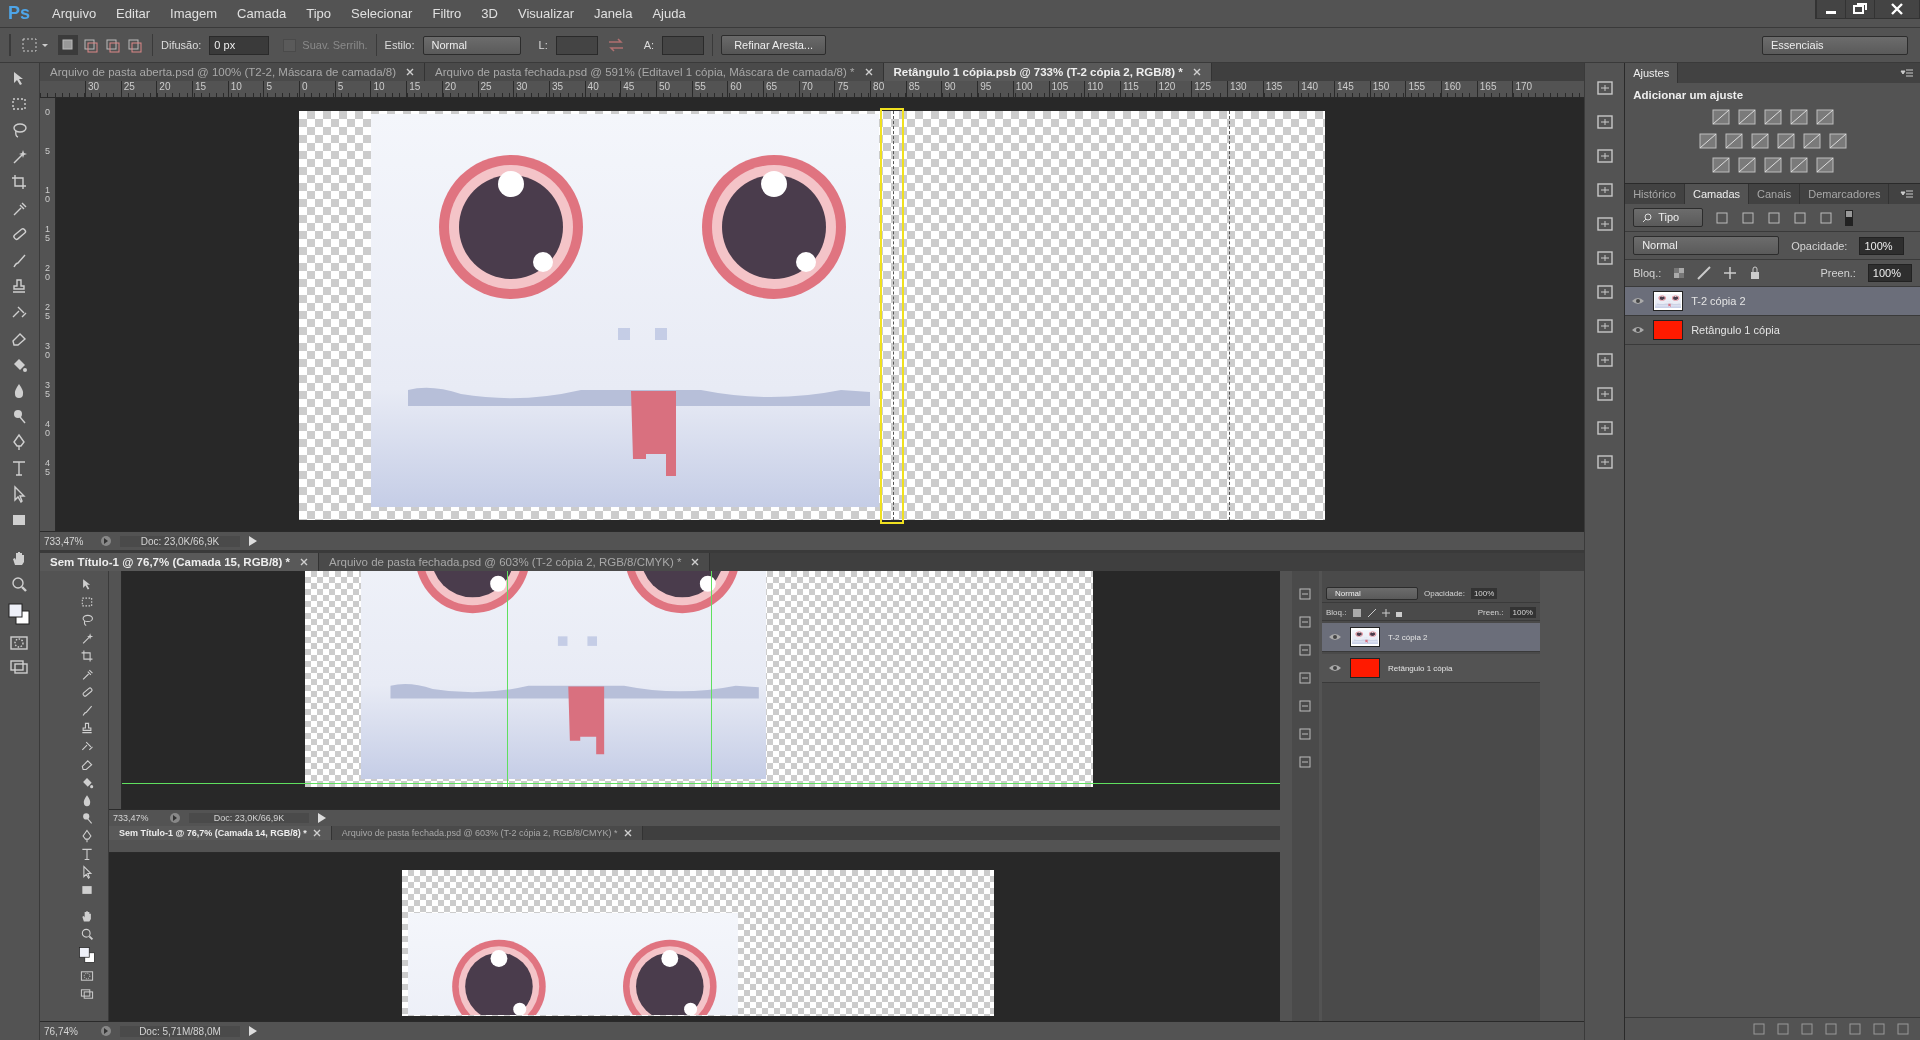 This screenshot has width=1920, height=1040. What do you see at coordinates (576, 45) in the screenshot?
I see `width-field` at bounding box center [576, 45].